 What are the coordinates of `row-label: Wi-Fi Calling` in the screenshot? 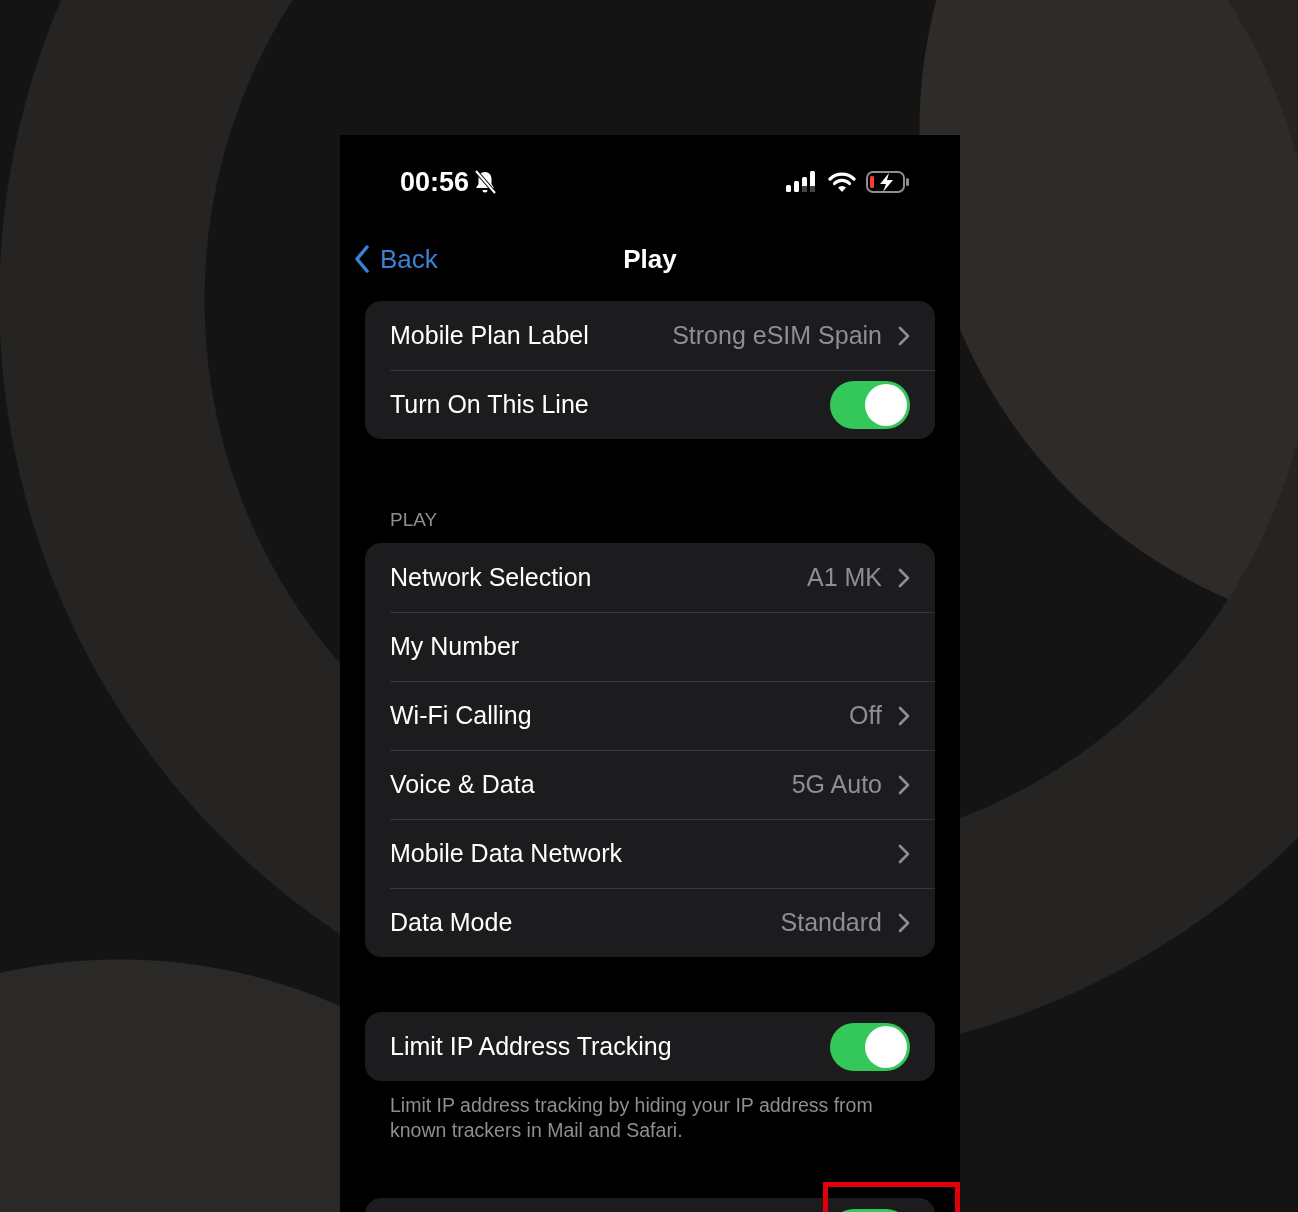 It's located at (461, 715).